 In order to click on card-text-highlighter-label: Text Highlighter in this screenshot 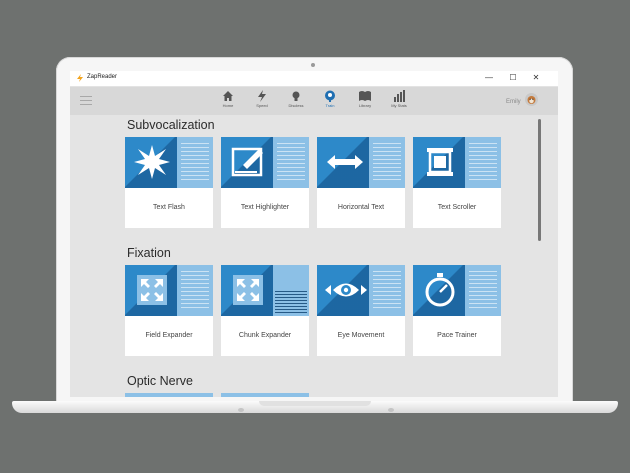, I will do `click(265, 207)`.